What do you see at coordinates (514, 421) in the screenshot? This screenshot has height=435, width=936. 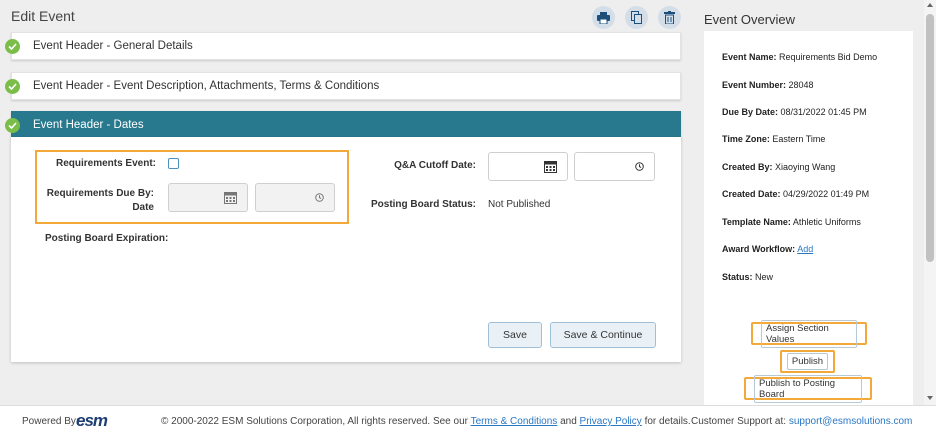 I see `terms-link: Terms & Conditions` at bounding box center [514, 421].